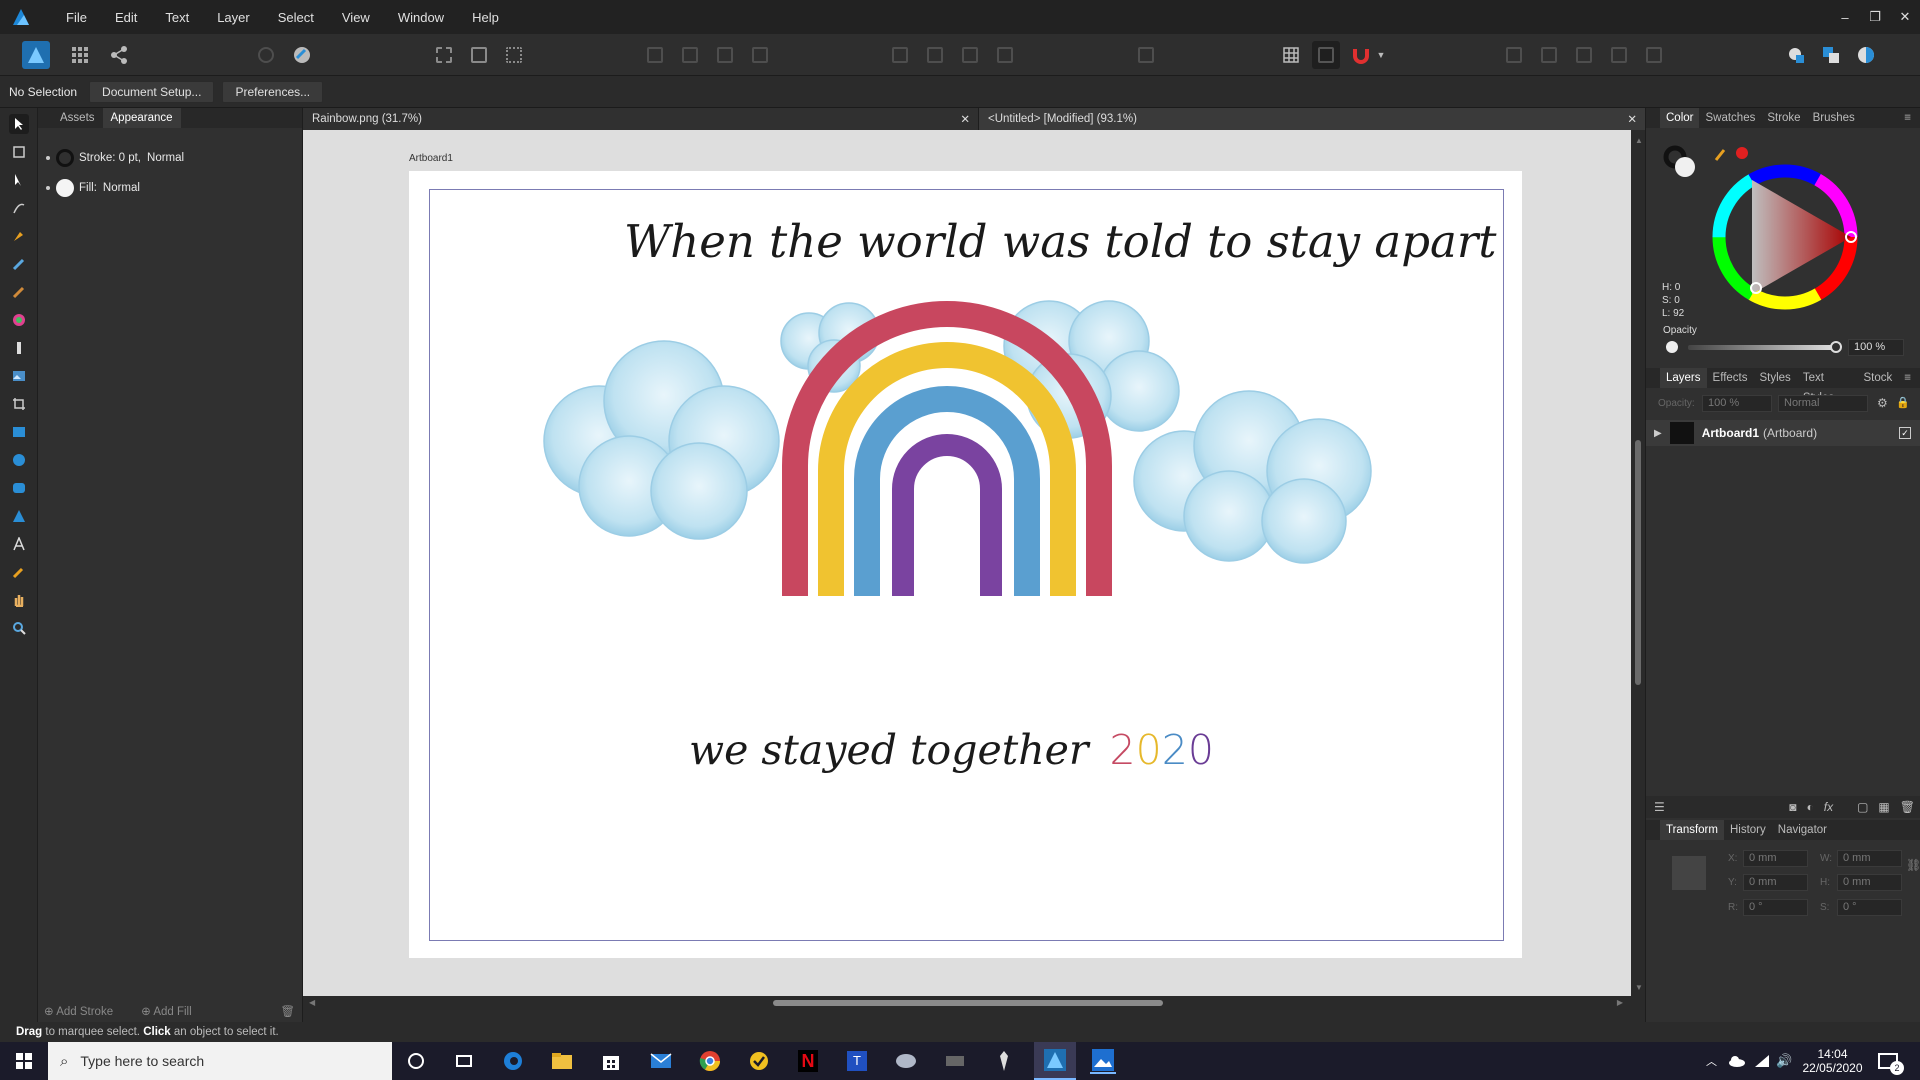 This screenshot has height=1080, width=1920. Describe the element at coordinates (93, 188) in the screenshot. I see `fill-row: Fill: Normal` at that location.